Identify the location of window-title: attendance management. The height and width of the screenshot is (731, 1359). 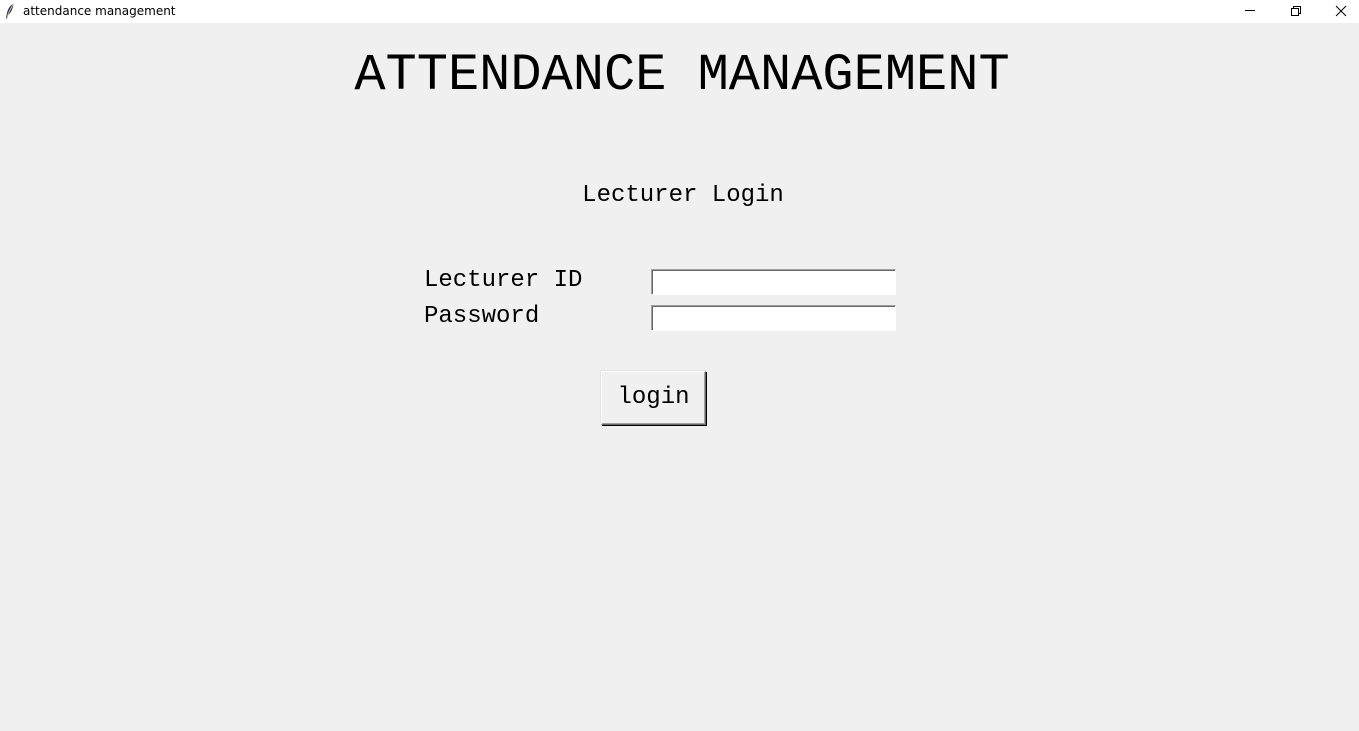
(99, 11).